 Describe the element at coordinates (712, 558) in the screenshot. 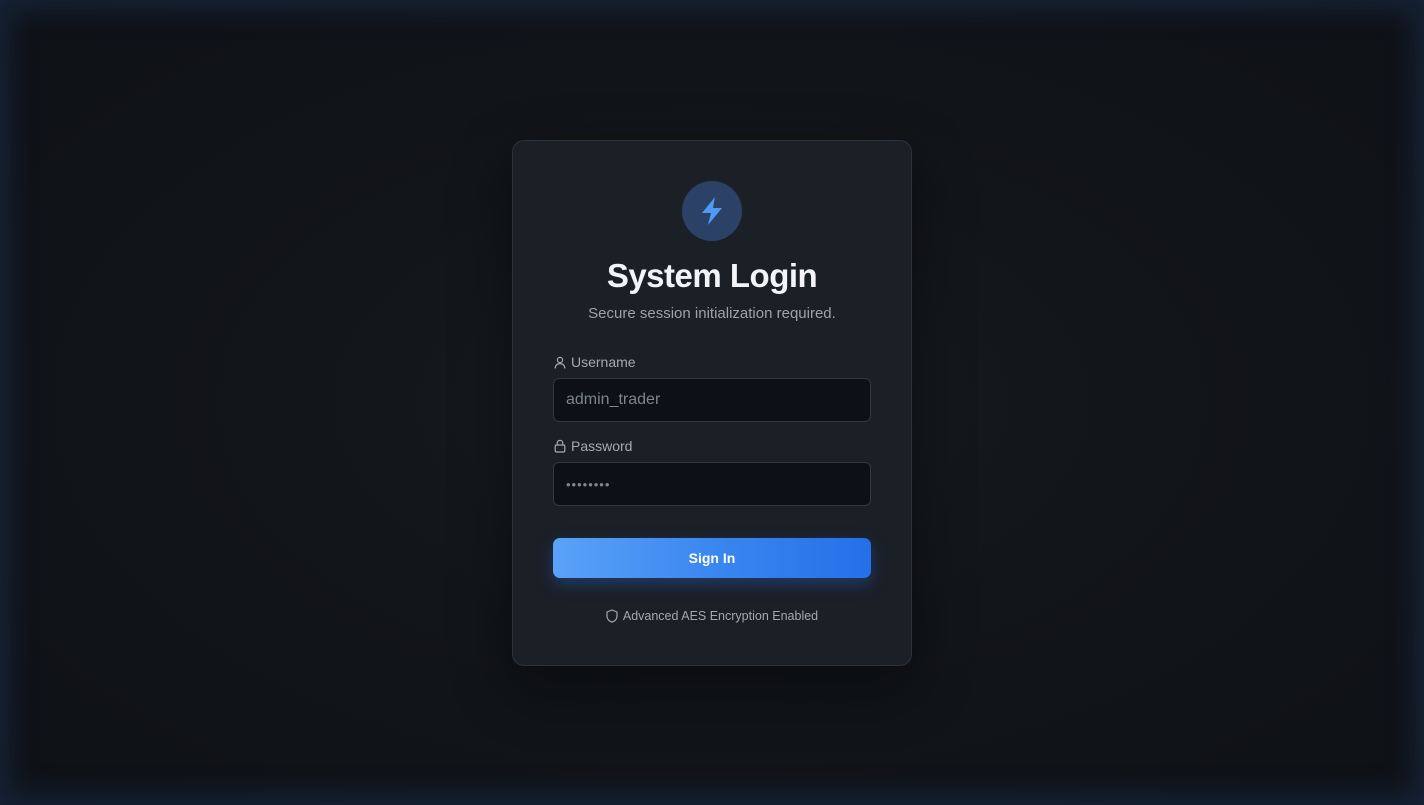

I see `sign-in-button: Sign In` at that location.